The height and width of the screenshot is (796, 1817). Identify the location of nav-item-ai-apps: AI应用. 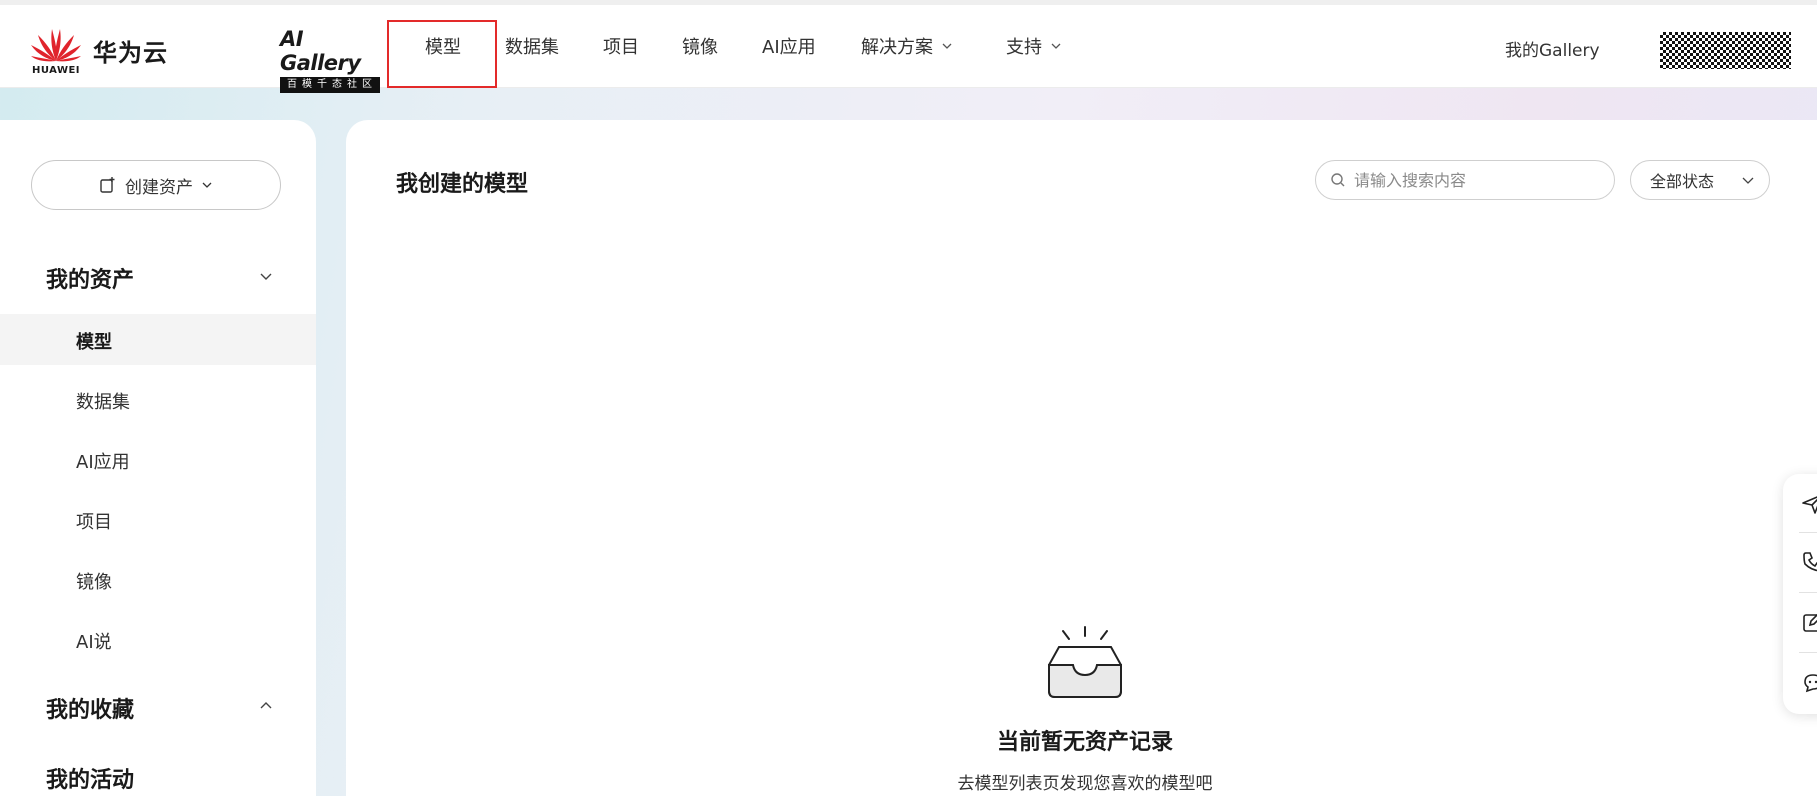
(789, 46).